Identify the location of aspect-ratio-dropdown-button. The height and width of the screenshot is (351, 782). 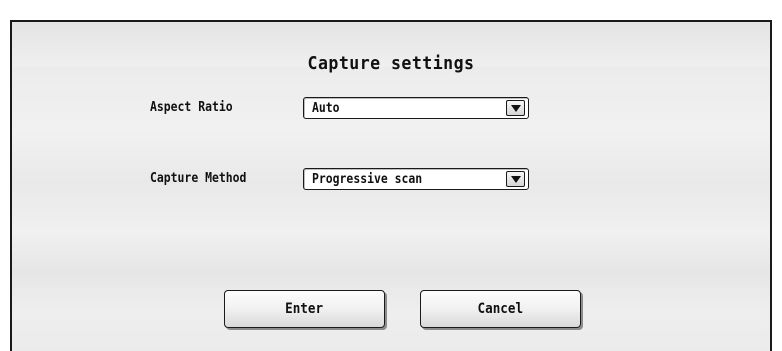
(515, 108).